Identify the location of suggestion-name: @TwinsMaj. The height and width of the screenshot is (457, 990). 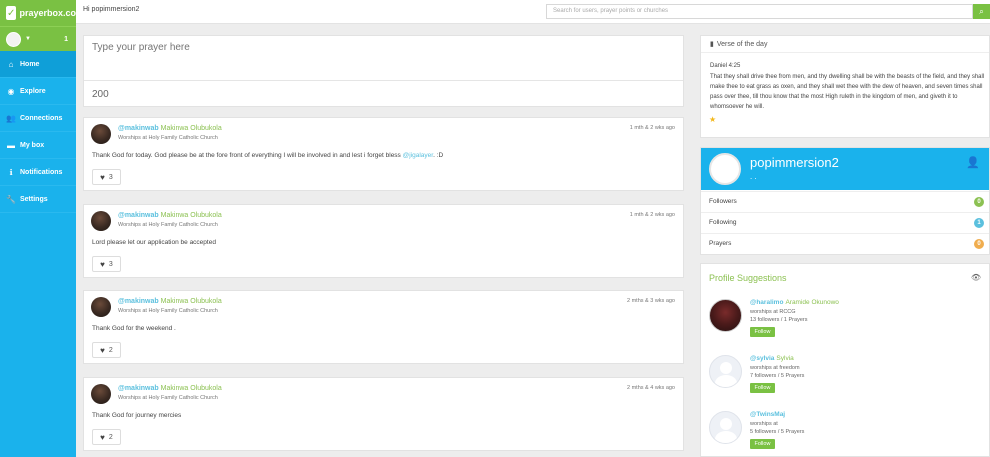
(768, 414).